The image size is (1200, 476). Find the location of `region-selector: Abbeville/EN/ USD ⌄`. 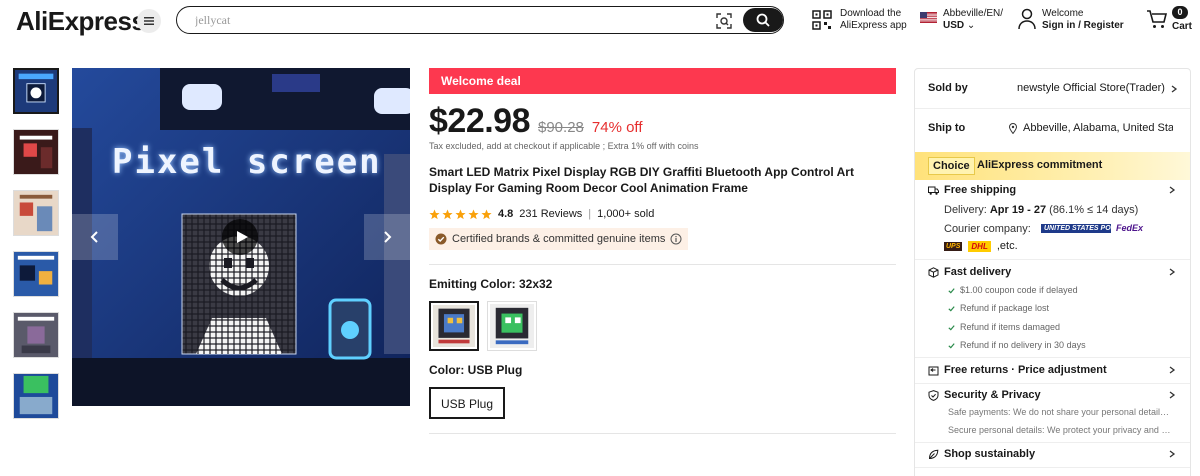

region-selector: Abbeville/EN/ USD ⌄ is located at coordinates (961, 20).